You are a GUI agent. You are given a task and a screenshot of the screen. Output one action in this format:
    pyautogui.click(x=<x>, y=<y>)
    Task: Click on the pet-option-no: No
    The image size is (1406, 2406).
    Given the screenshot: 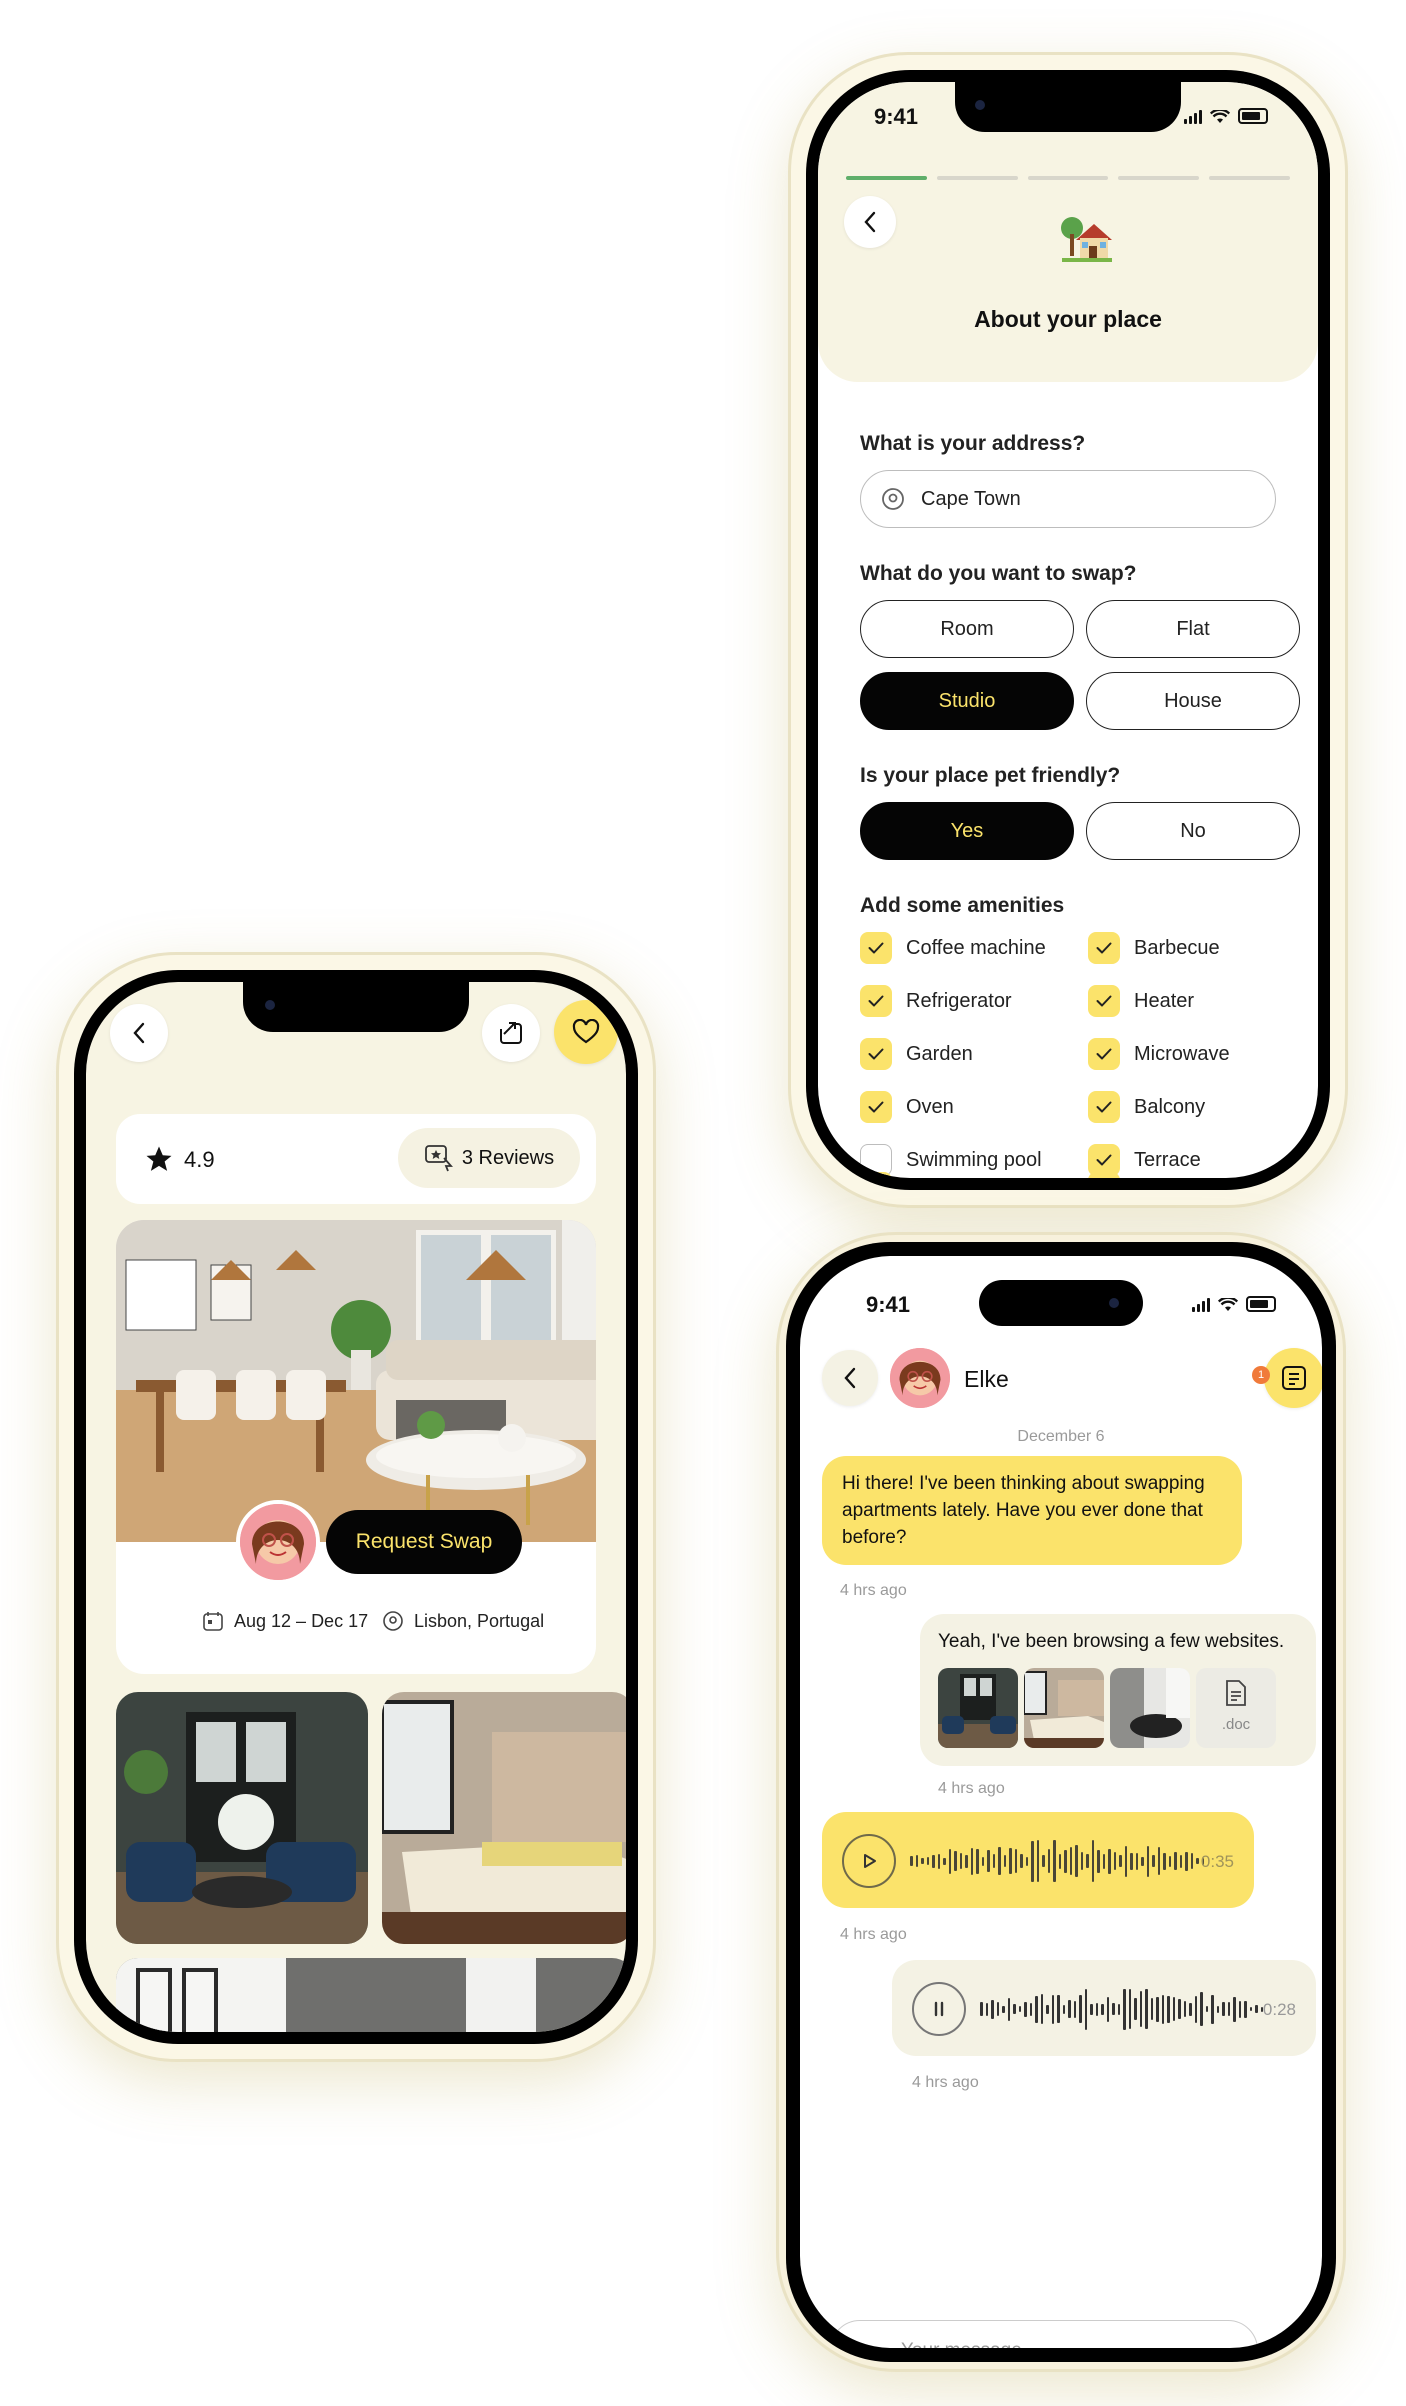 What is the action you would take?
    pyautogui.click(x=1193, y=831)
    